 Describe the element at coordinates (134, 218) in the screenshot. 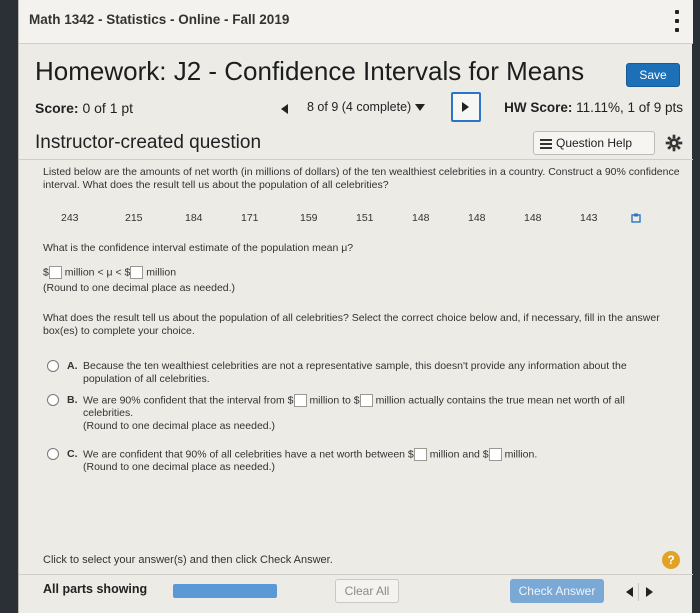

I see `data-value: 215` at that location.